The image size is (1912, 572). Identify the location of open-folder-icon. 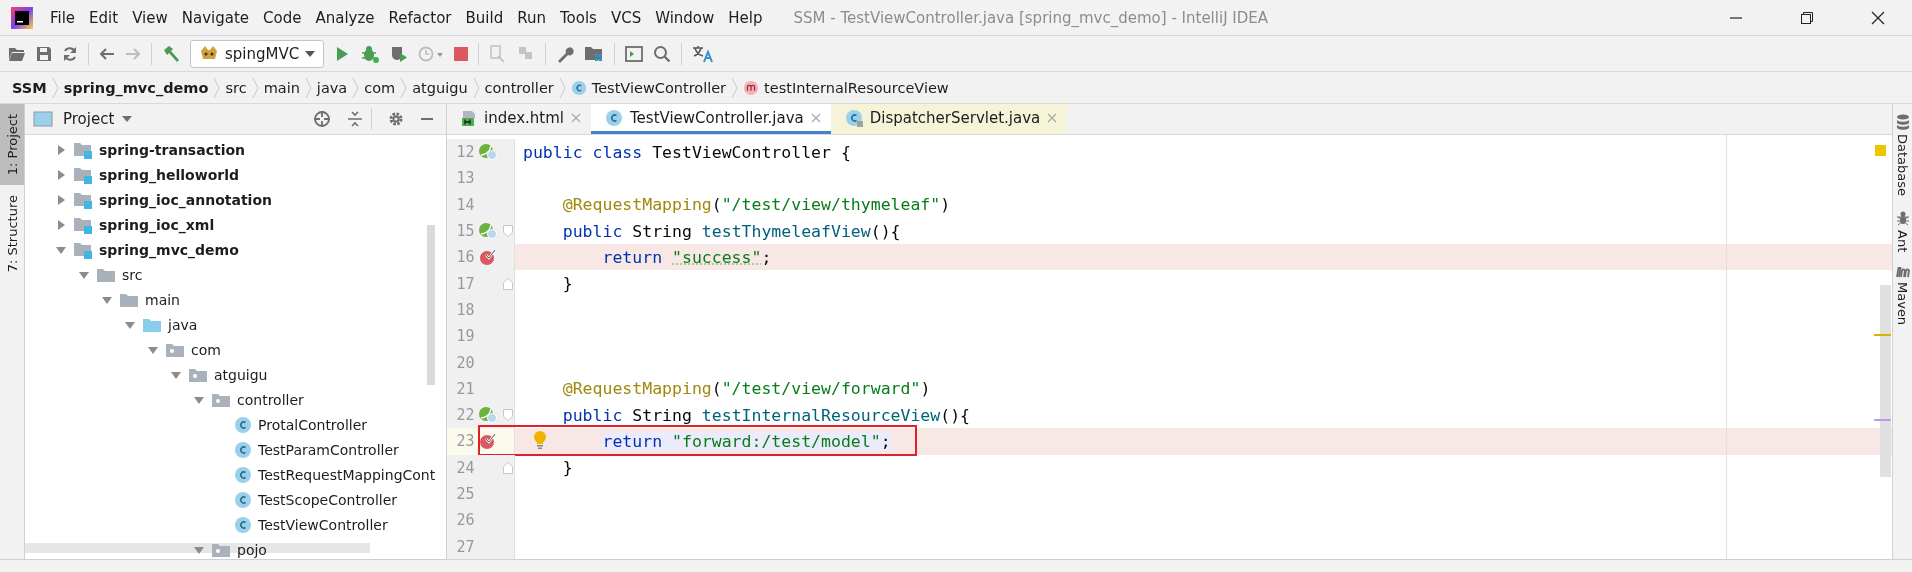
(17, 53).